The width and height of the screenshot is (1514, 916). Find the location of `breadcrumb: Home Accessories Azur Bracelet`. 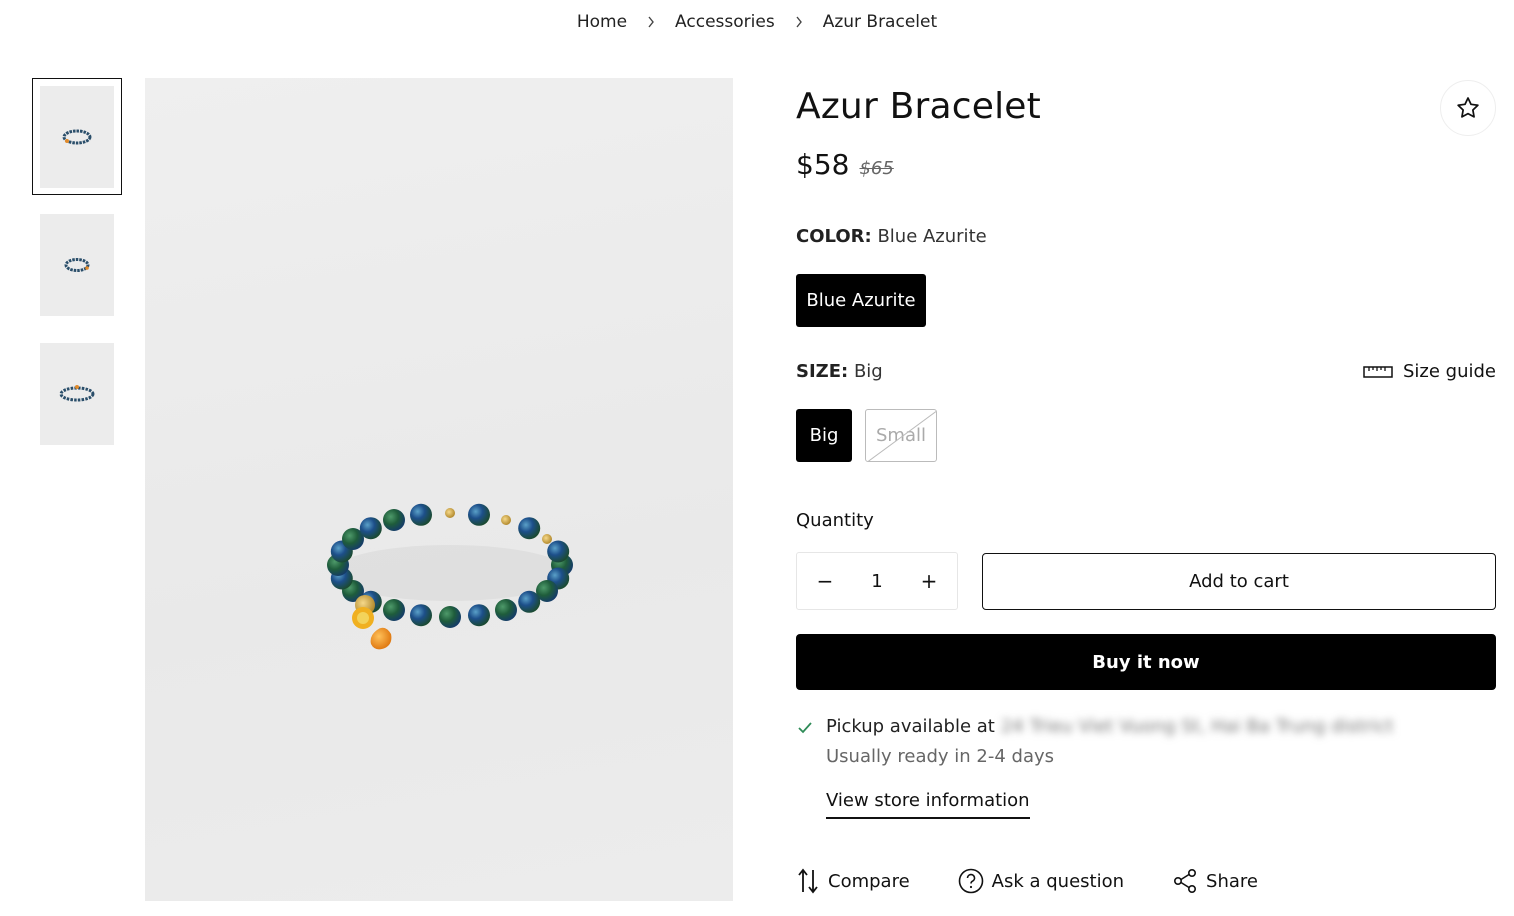

breadcrumb: Home Accessories Azur Bracelet is located at coordinates (757, 22).